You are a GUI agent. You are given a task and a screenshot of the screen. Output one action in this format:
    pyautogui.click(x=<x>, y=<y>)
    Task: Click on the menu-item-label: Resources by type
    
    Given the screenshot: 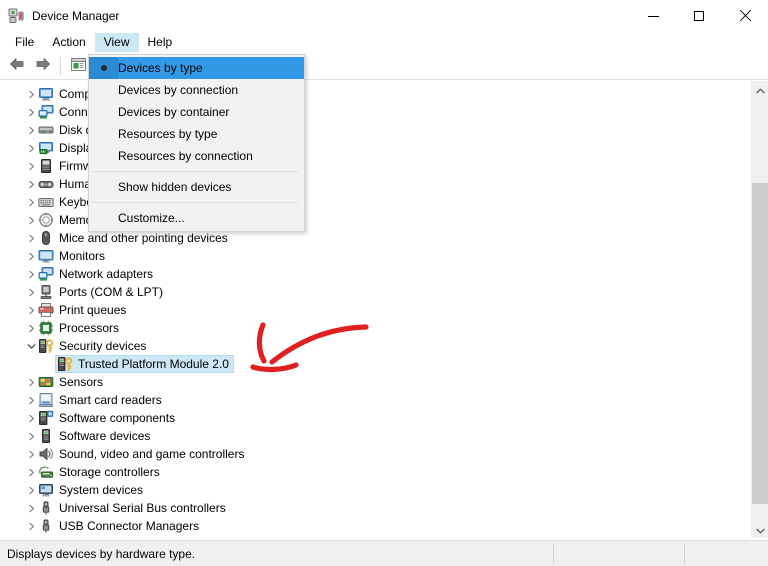 What is the action you would take?
    pyautogui.click(x=168, y=134)
    